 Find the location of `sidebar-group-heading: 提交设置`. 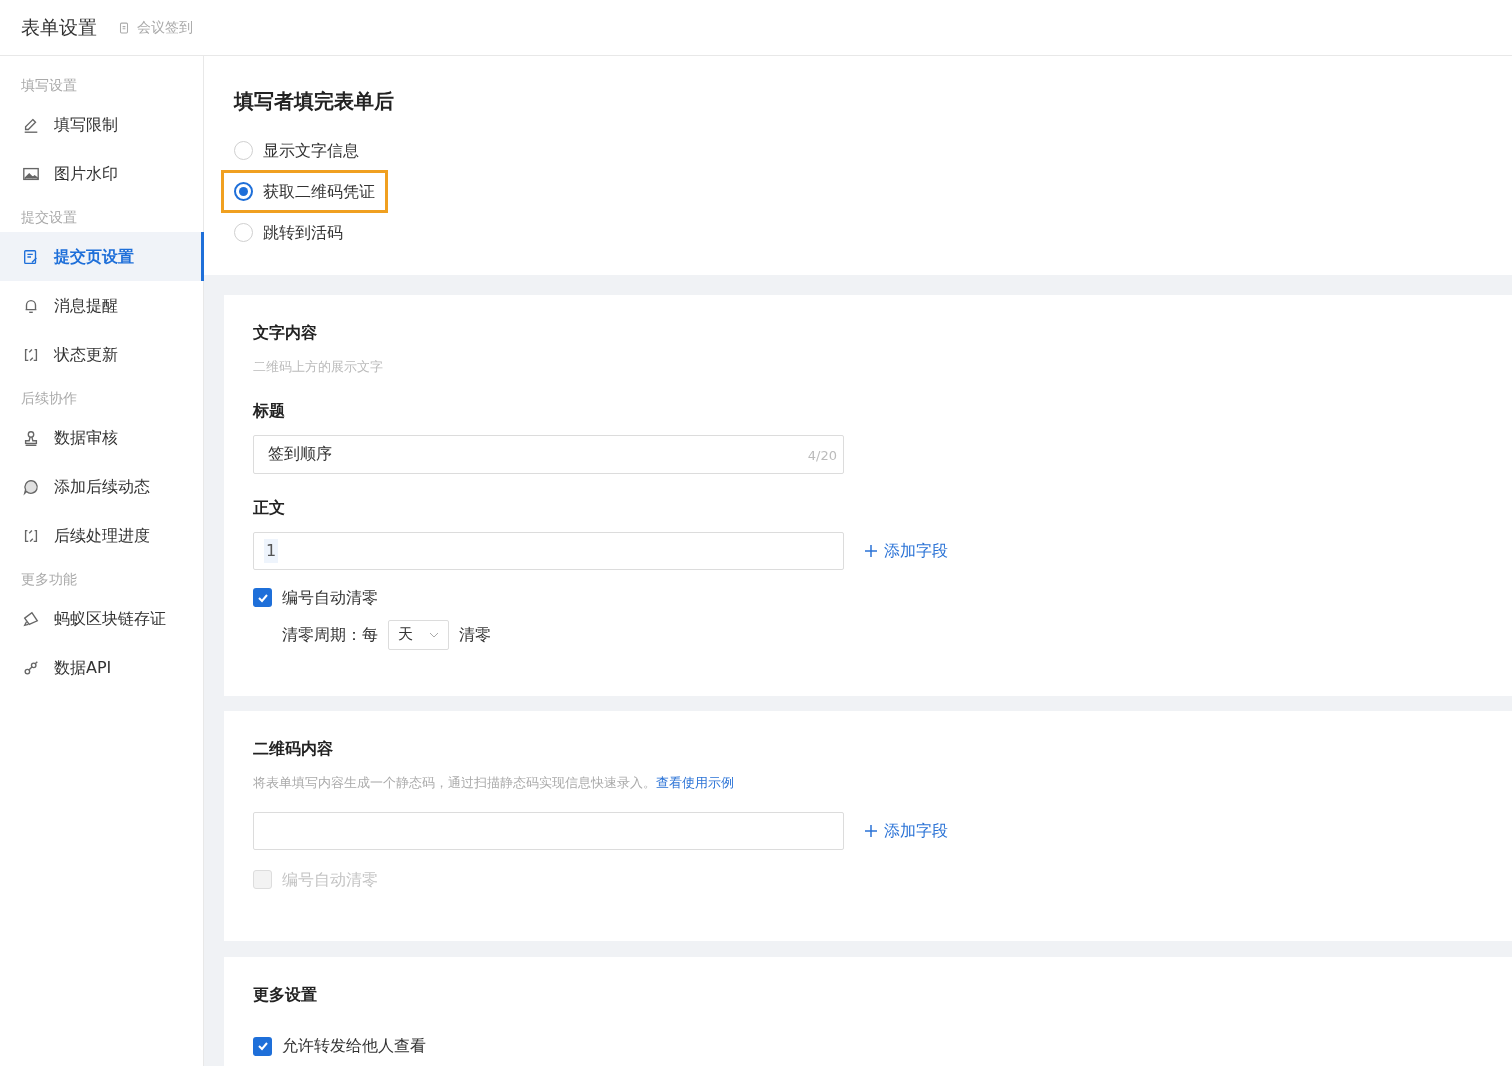

sidebar-group-heading: 提交设置 is located at coordinates (49, 217).